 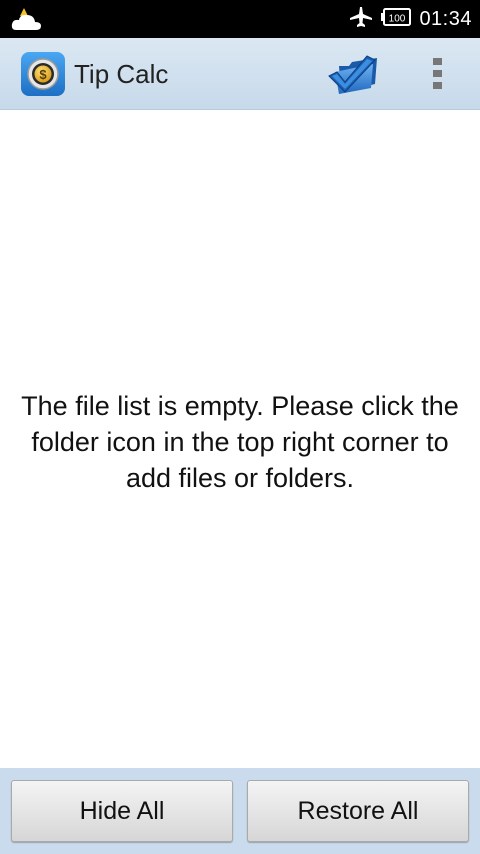 What do you see at coordinates (438, 74) in the screenshot?
I see `overflow-menu-icon` at bounding box center [438, 74].